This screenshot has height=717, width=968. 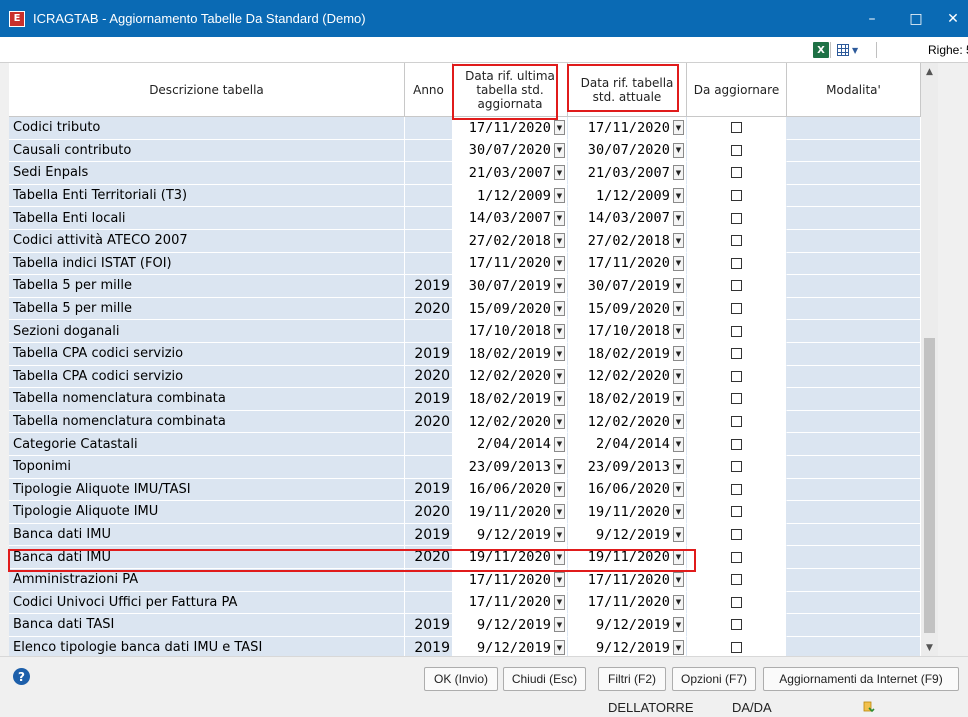 I want to click on table-row: Banca dati IMU 2020 19/11/2020 ▼ 19/11/2020 ▼, so click(x=465, y=557).